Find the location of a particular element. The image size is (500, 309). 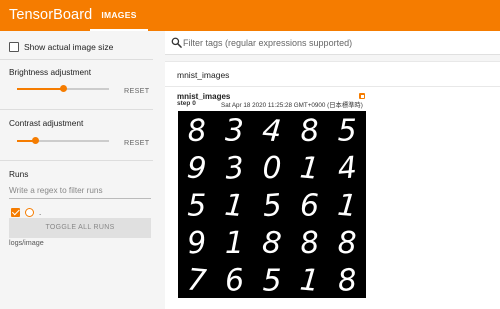

runs-label: Runs is located at coordinates (19, 174).